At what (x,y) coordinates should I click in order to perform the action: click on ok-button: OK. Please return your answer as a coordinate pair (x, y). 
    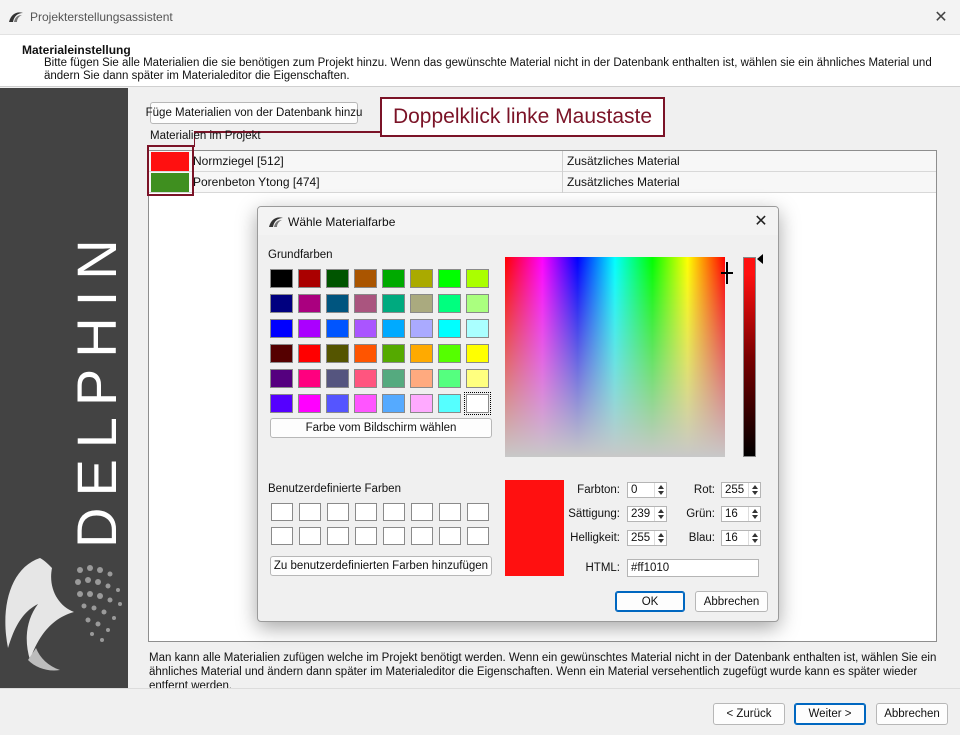
    Looking at the image, I should click on (650, 601).